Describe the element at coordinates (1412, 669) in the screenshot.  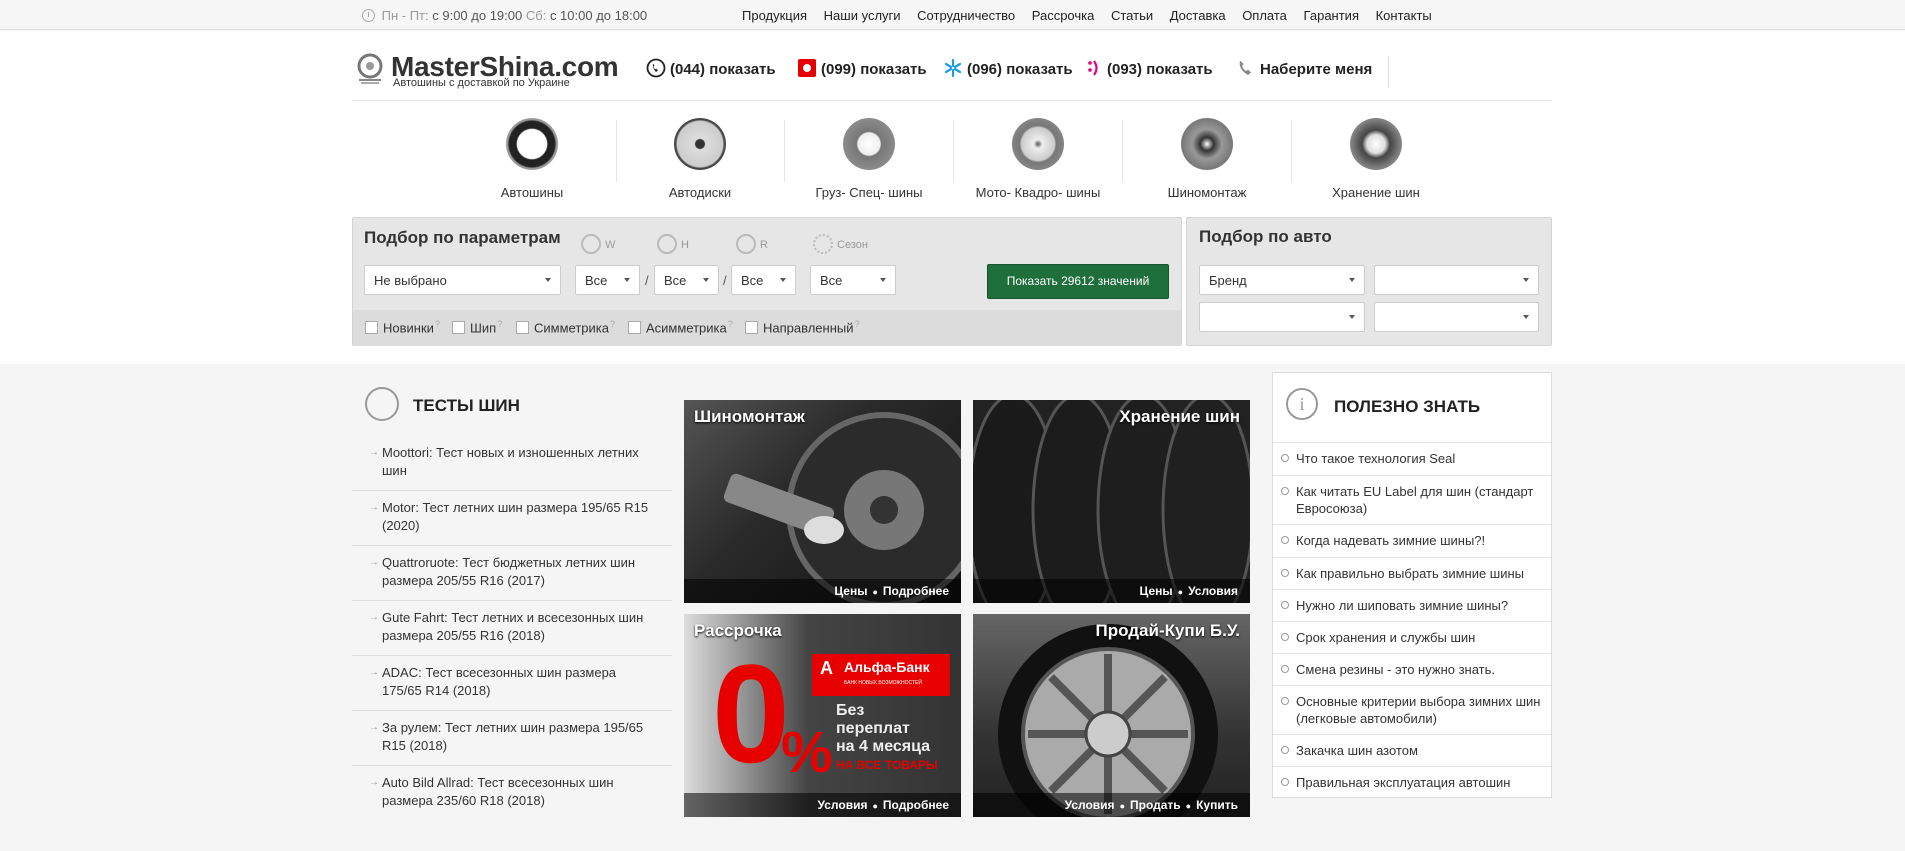
I see `useful-item: Смена резины - это нужно знать.` at that location.